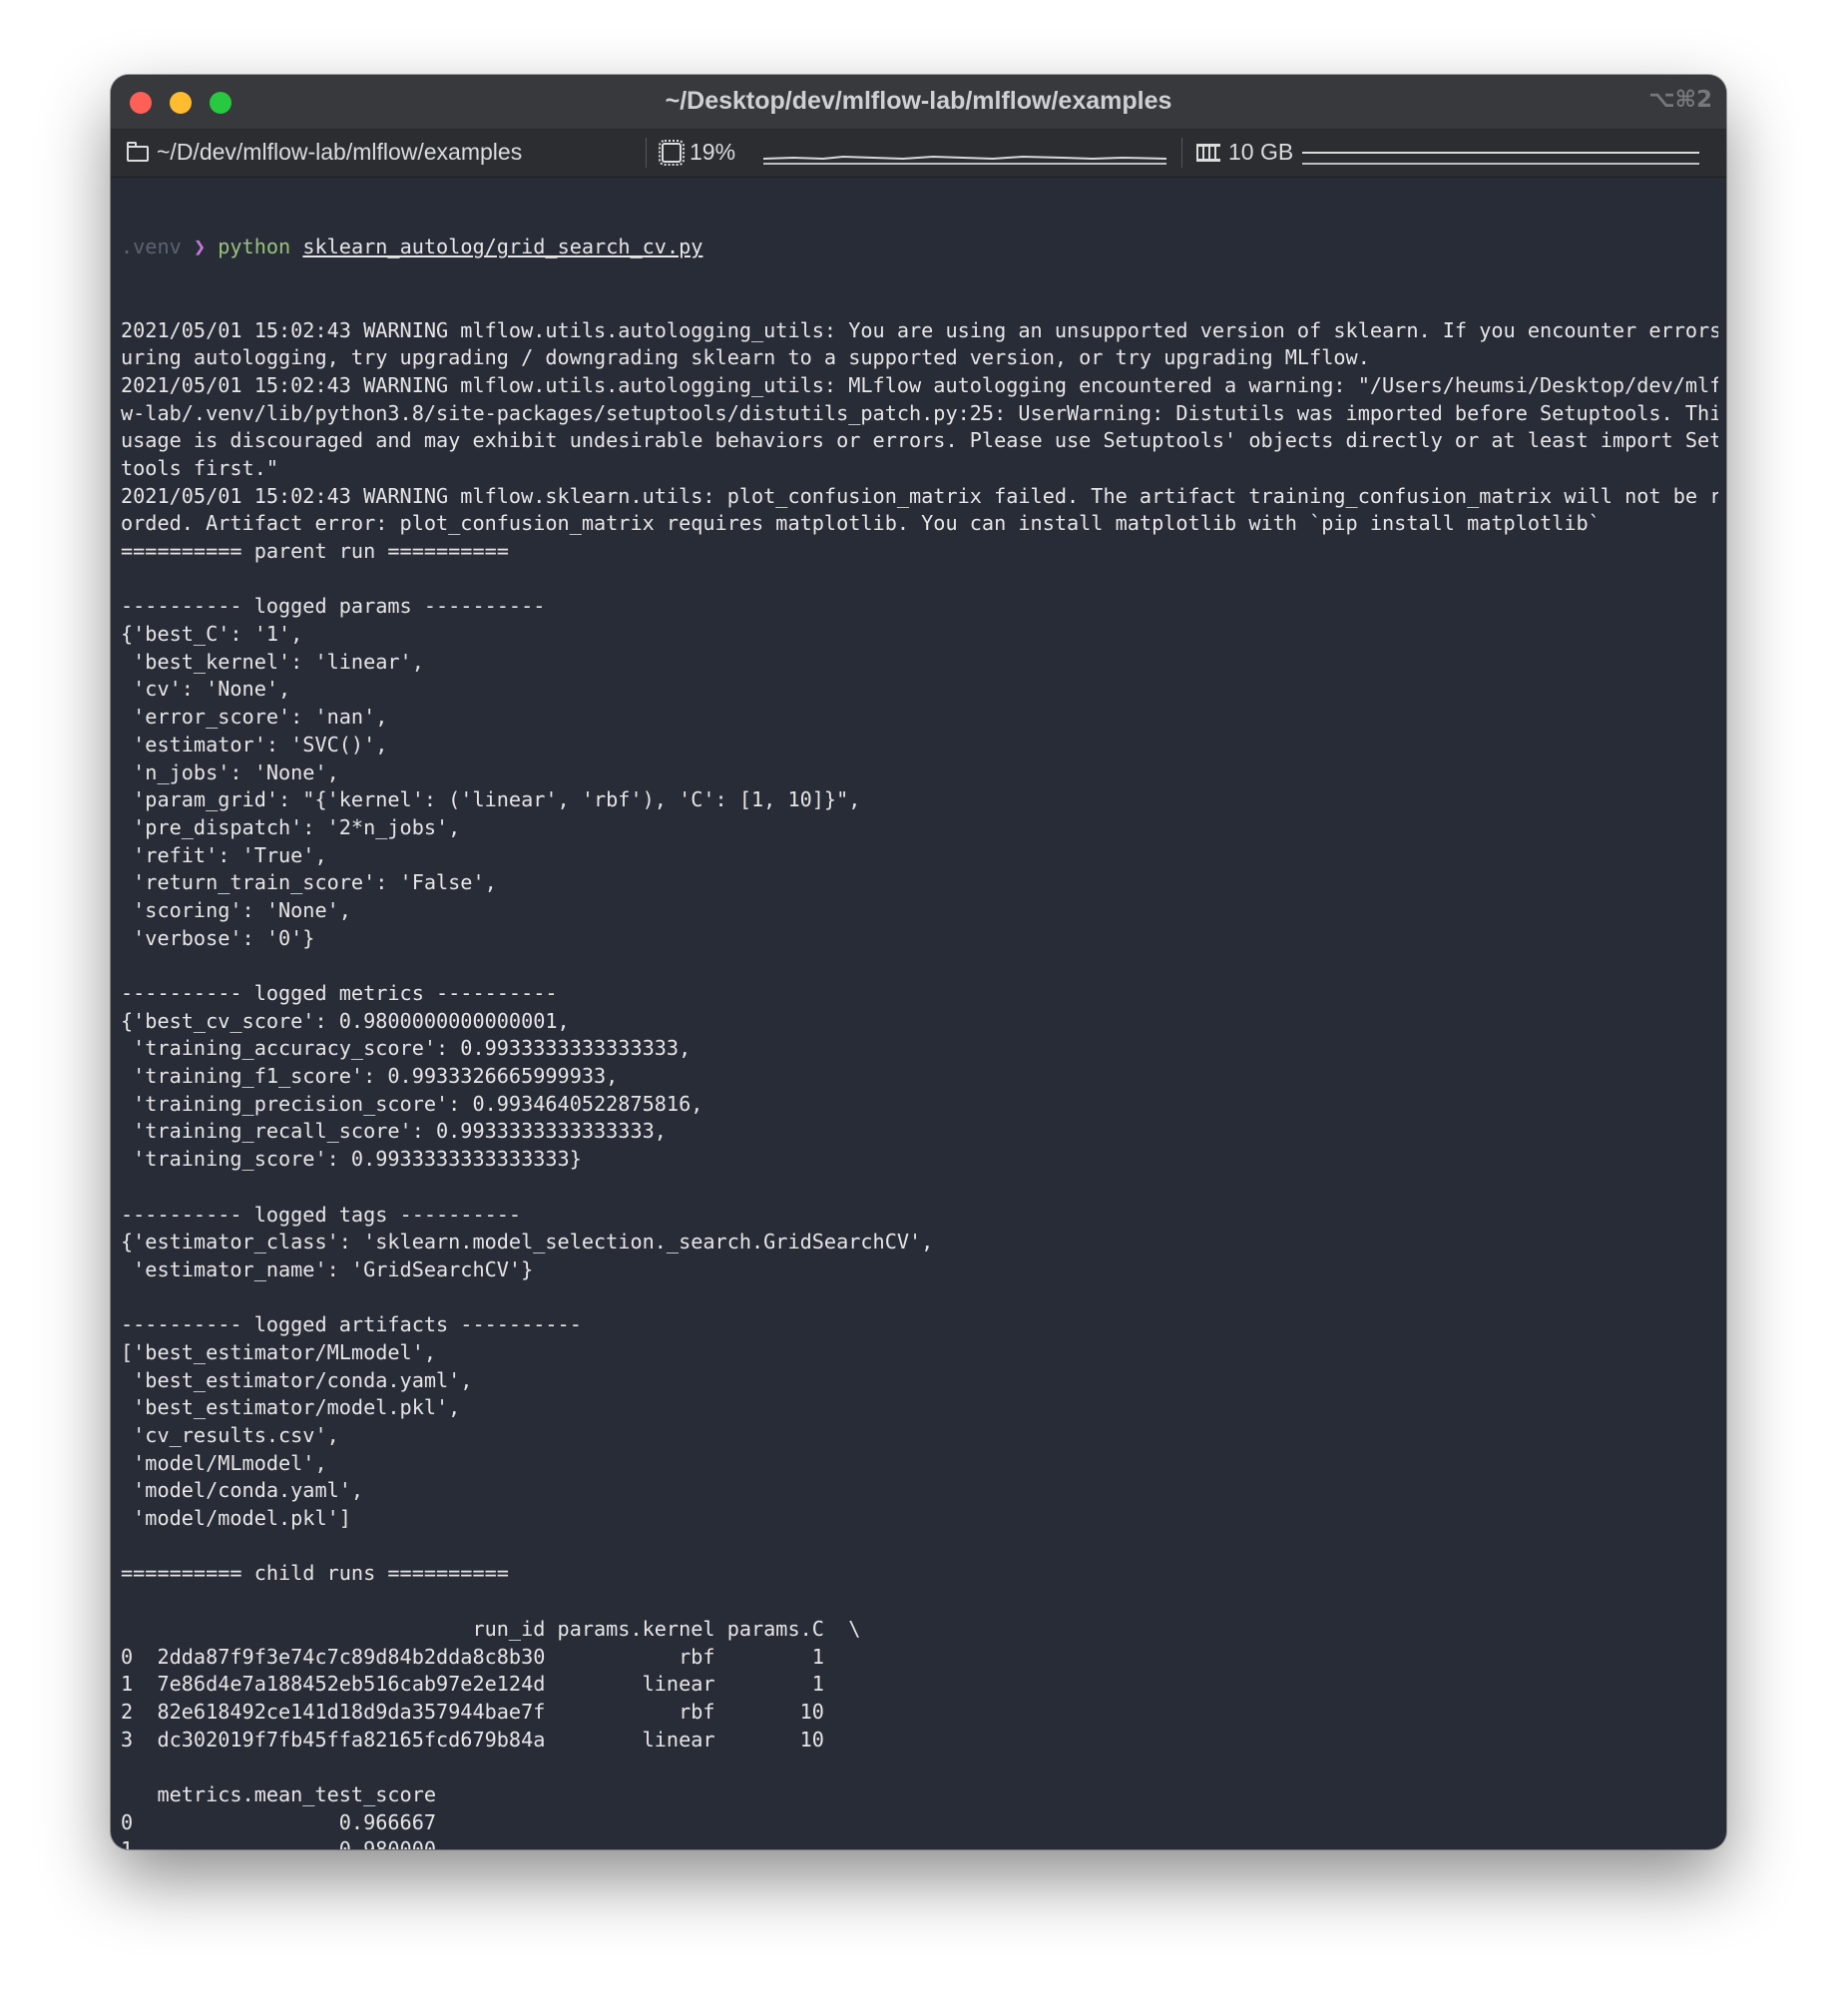 Image resolution: width=1848 pixels, height=2008 pixels. What do you see at coordinates (1208, 152) in the screenshot?
I see `memory-icon` at bounding box center [1208, 152].